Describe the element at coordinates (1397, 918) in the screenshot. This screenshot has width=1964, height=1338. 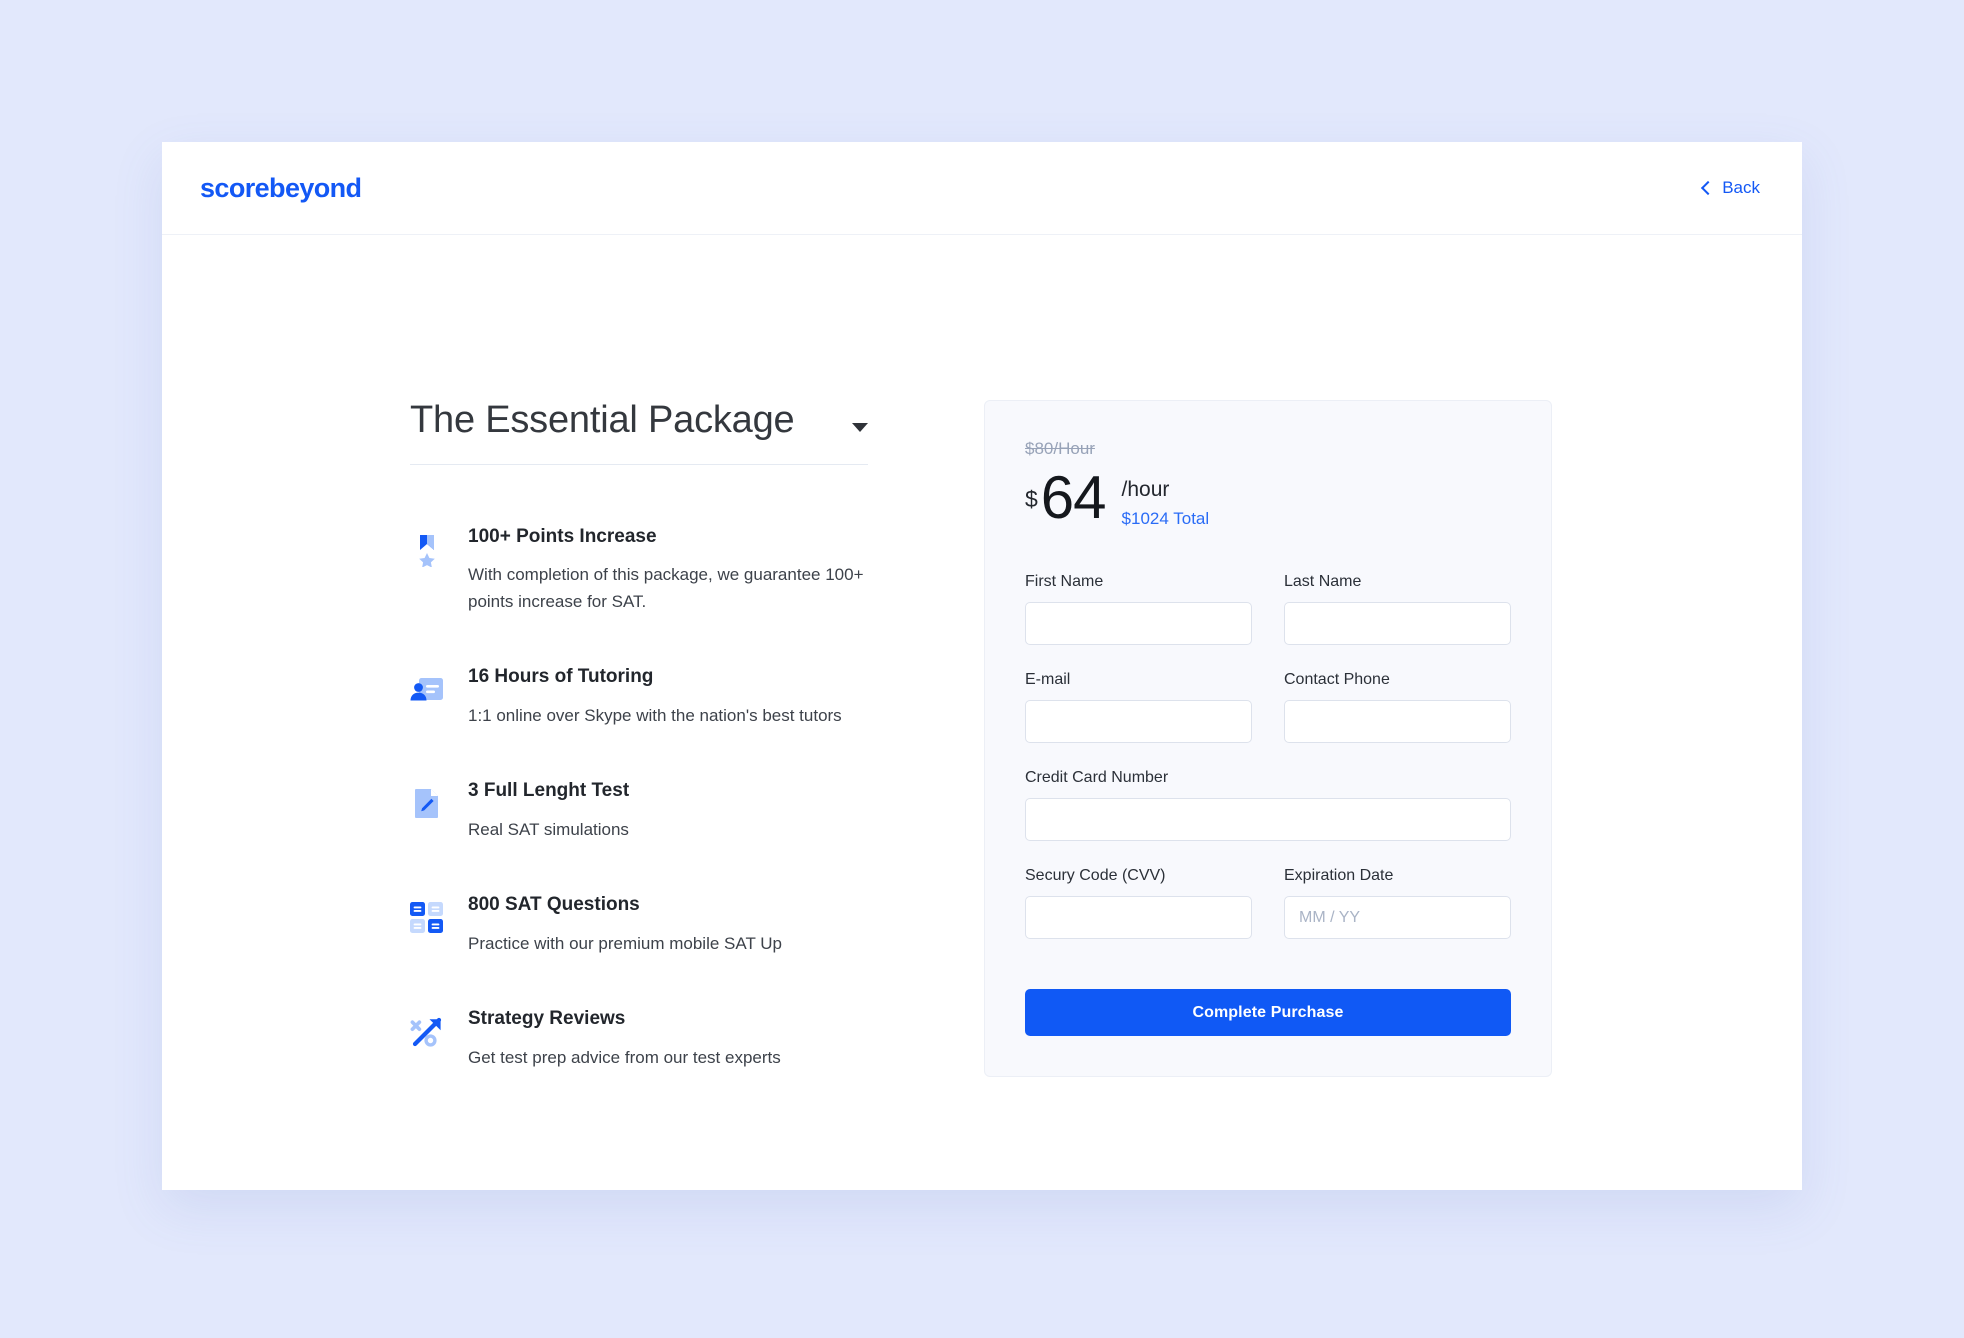
I see `expiry-input` at that location.